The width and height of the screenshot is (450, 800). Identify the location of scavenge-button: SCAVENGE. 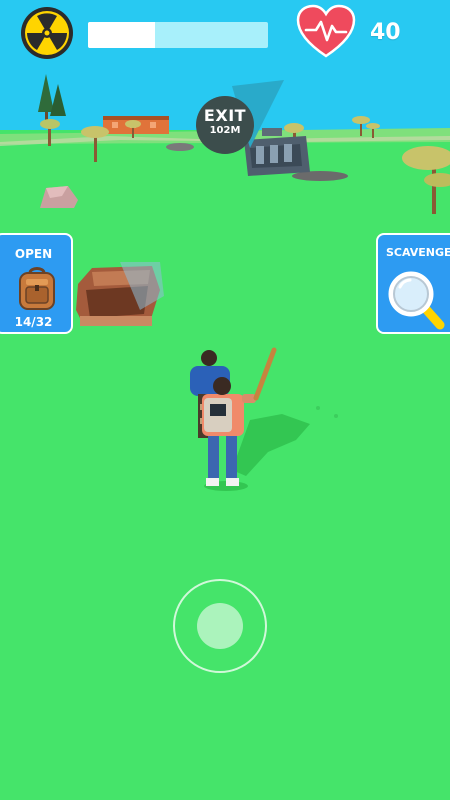
(413, 283).